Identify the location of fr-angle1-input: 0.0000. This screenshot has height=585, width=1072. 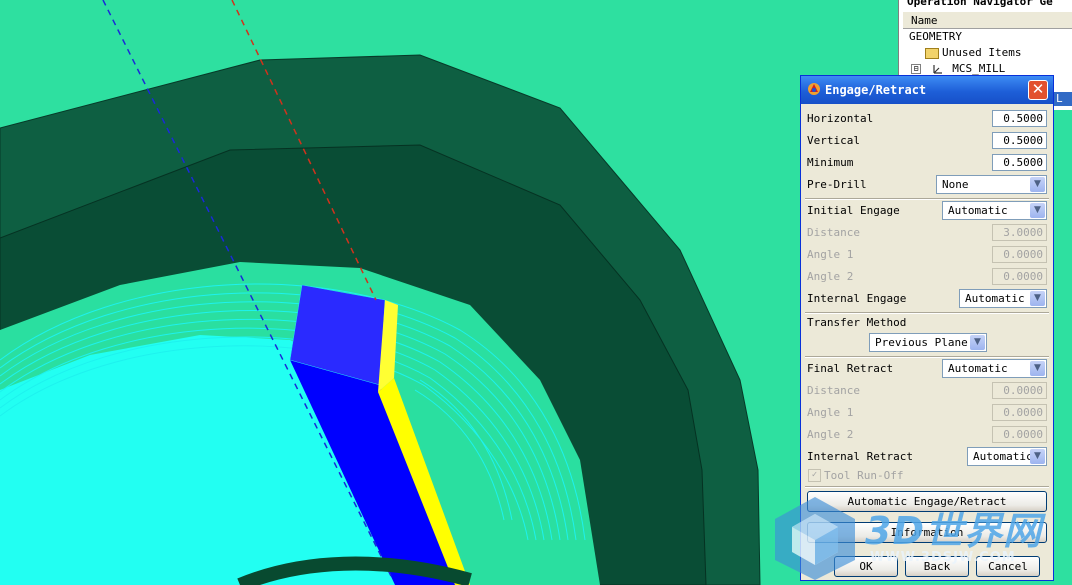
(1019, 412).